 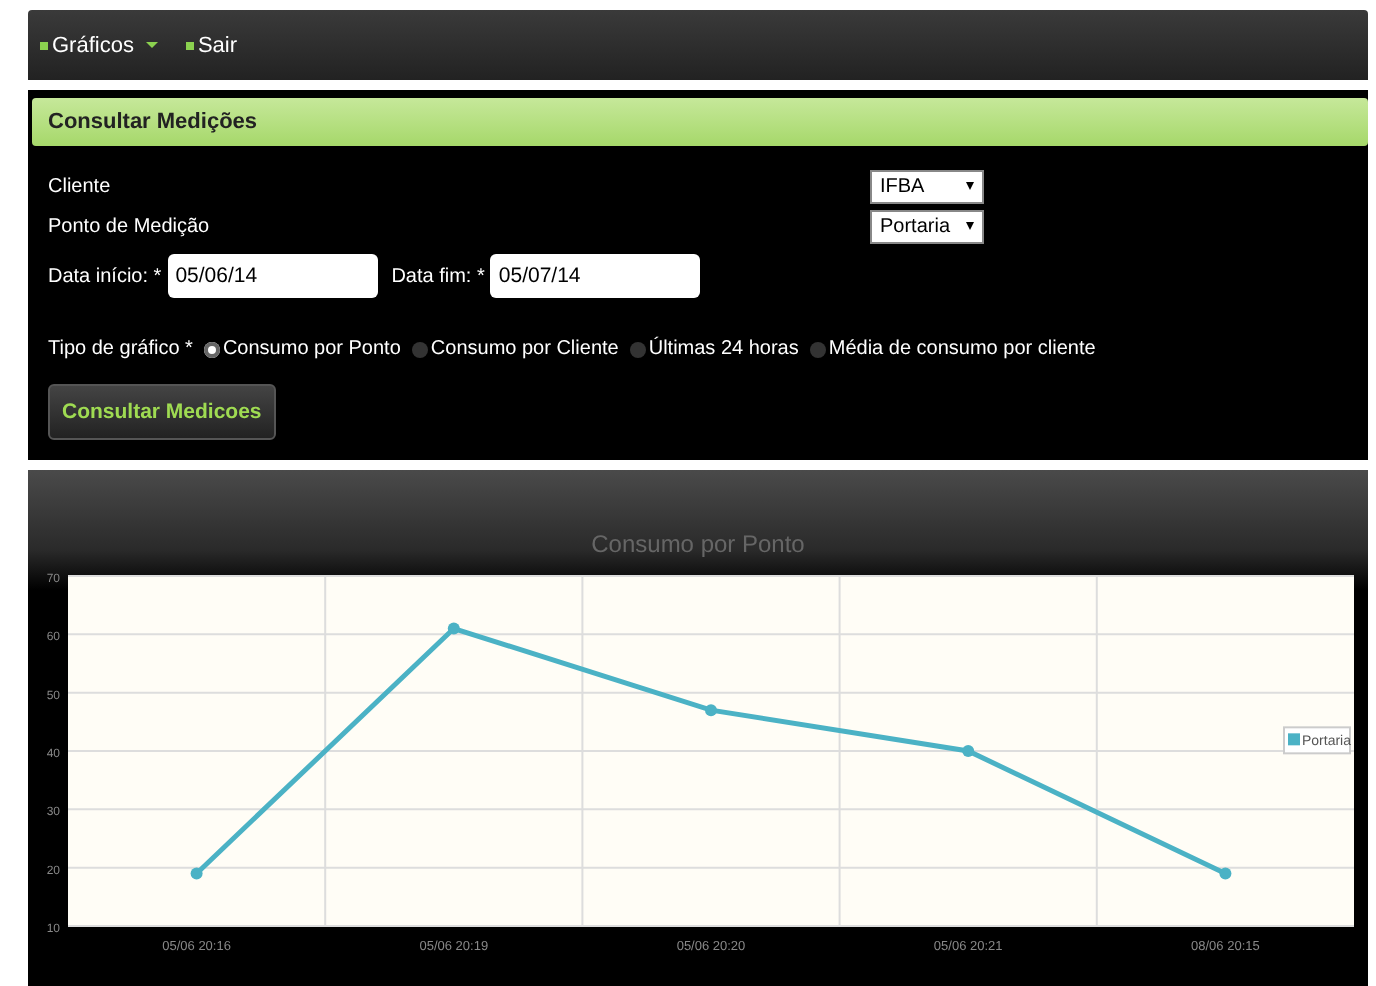 What do you see at coordinates (80, 186) in the screenshot?
I see `field-label: Cliente` at bounding box center [80, 186].